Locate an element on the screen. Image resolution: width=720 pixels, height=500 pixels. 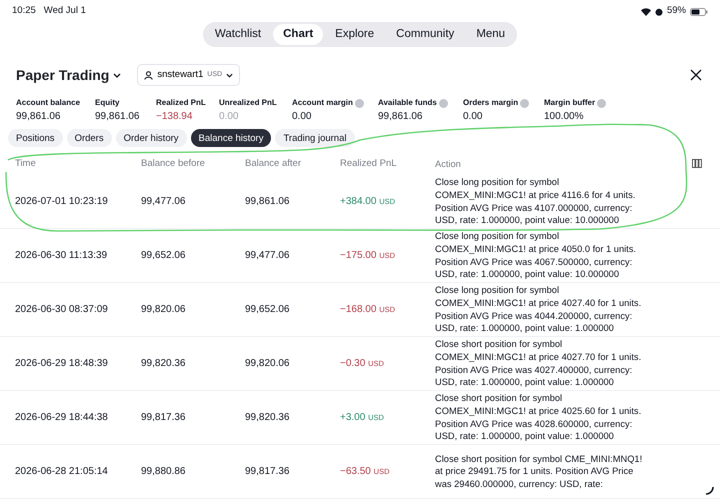
user-icon is located at coordinates (149, 75).